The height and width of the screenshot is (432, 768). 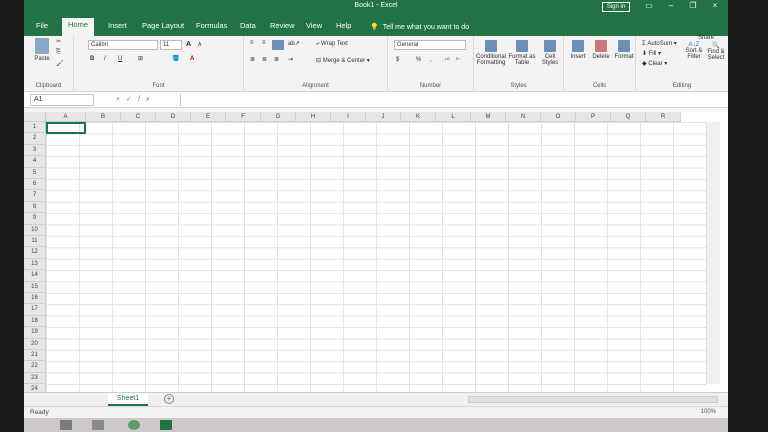 I want to click on excel-icon, so click(x=166, y=425).